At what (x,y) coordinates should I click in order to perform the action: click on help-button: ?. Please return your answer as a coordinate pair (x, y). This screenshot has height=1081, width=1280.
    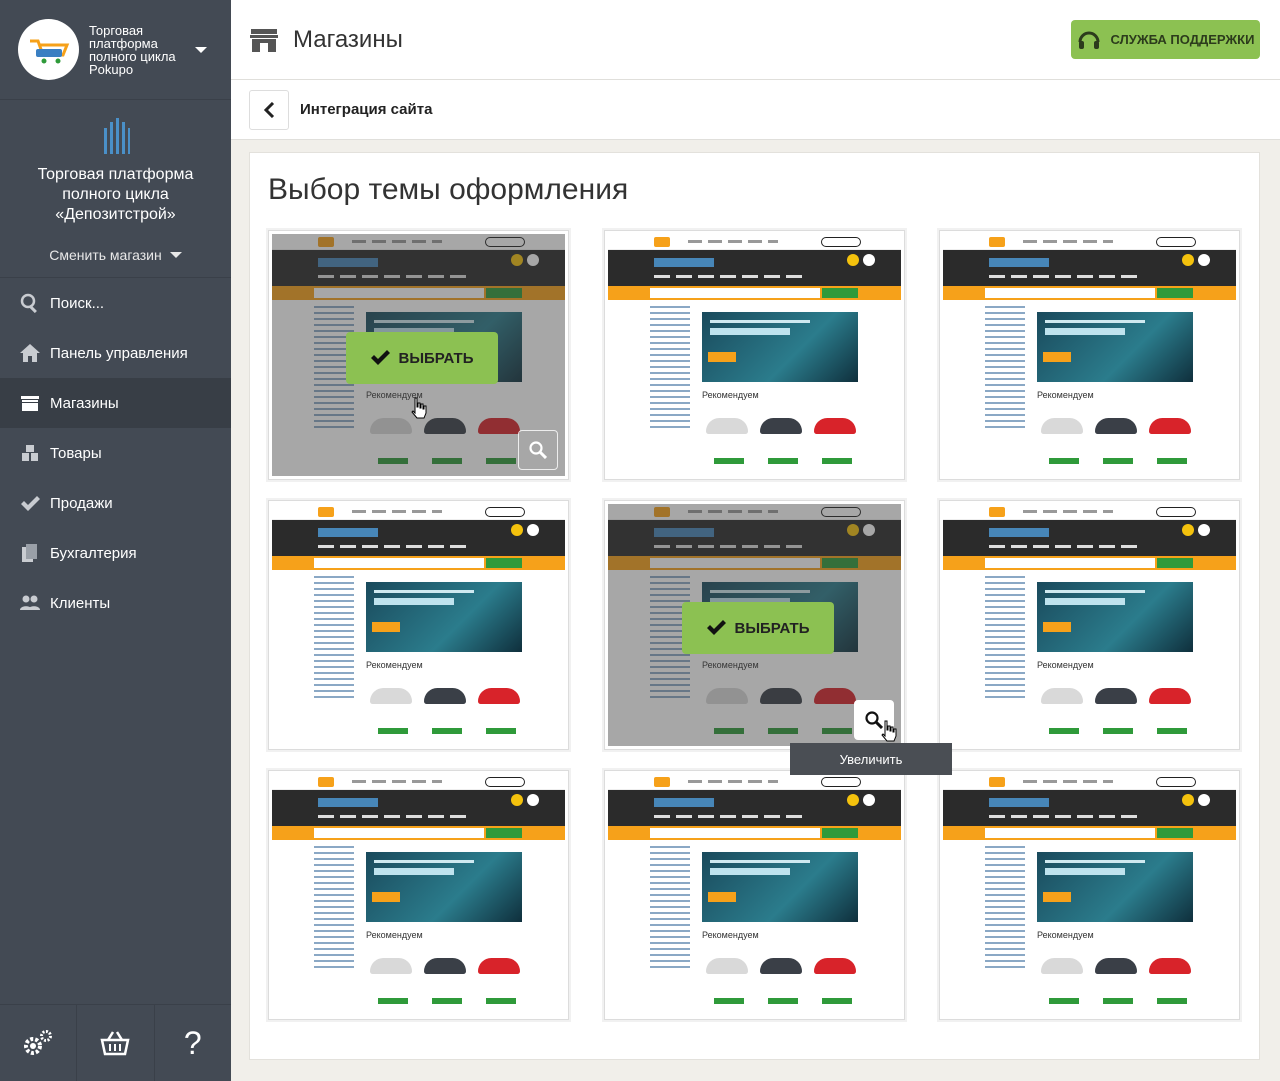
    Looking at the image, I should click on (193, 1043).